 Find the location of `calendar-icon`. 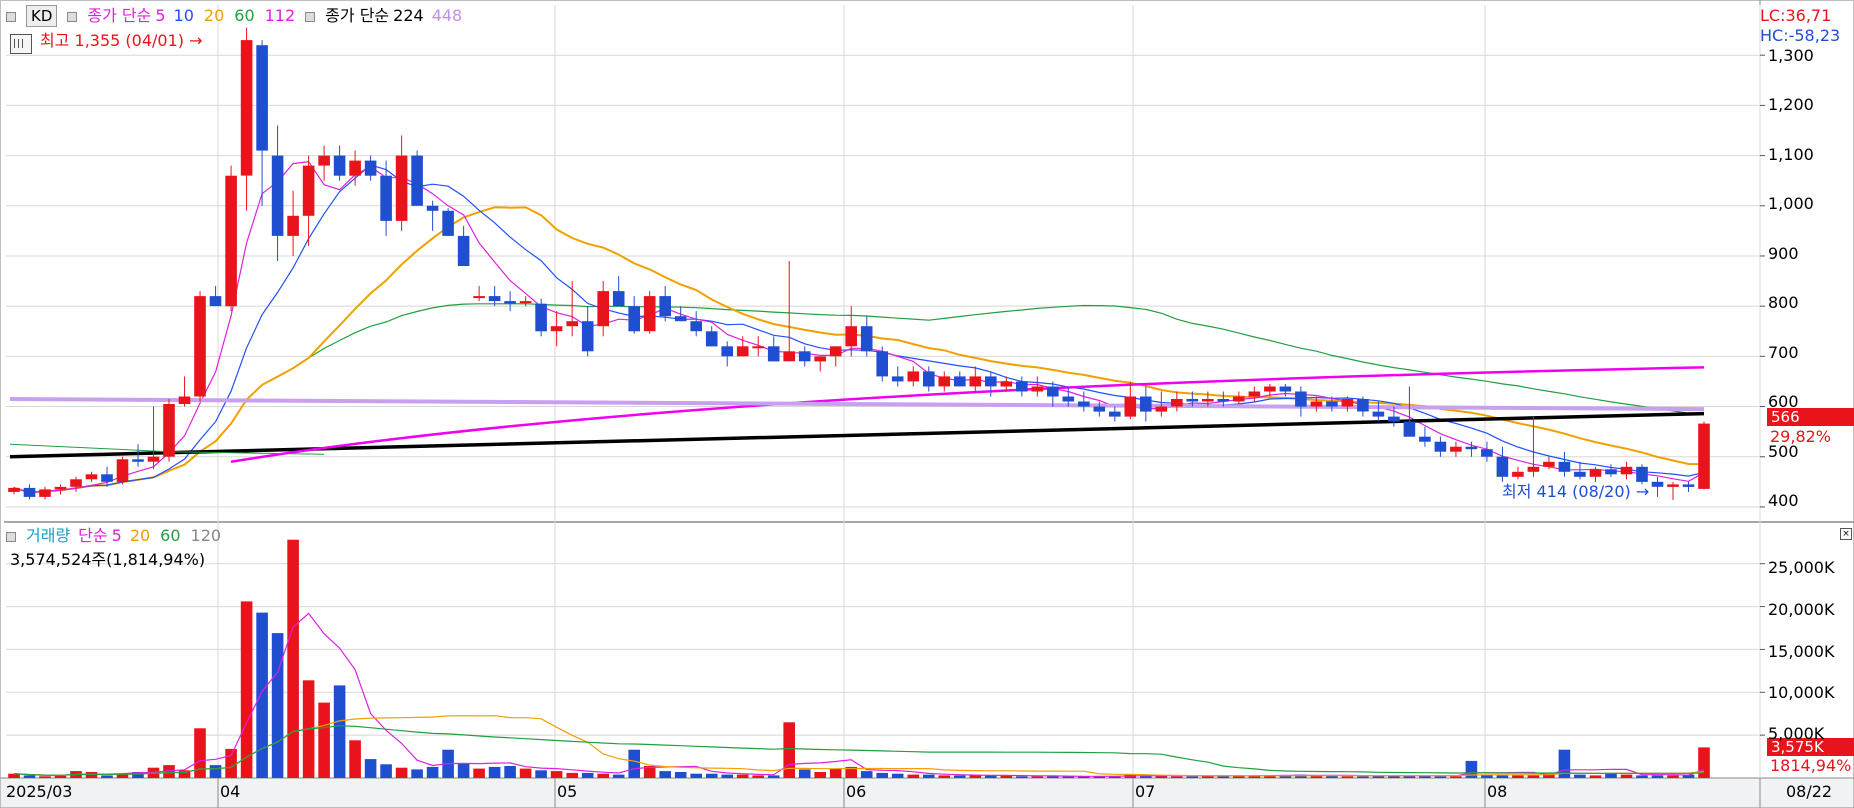

calendar-icon is located at coordinates (21, 44).